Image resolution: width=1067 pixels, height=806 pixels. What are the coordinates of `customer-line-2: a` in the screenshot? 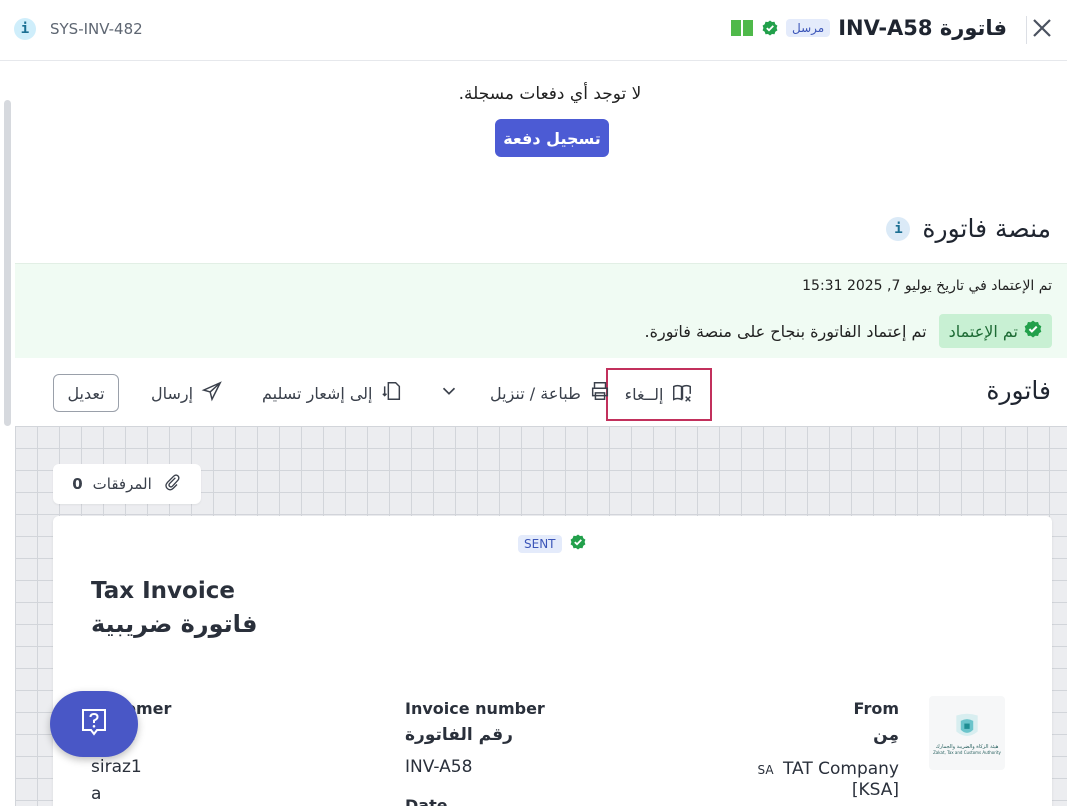 It's located at (96, 794).